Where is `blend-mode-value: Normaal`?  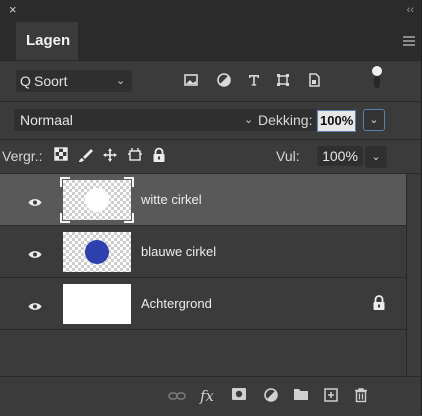
blend-mode-value: Normaal is located at coordinates (46, 120).